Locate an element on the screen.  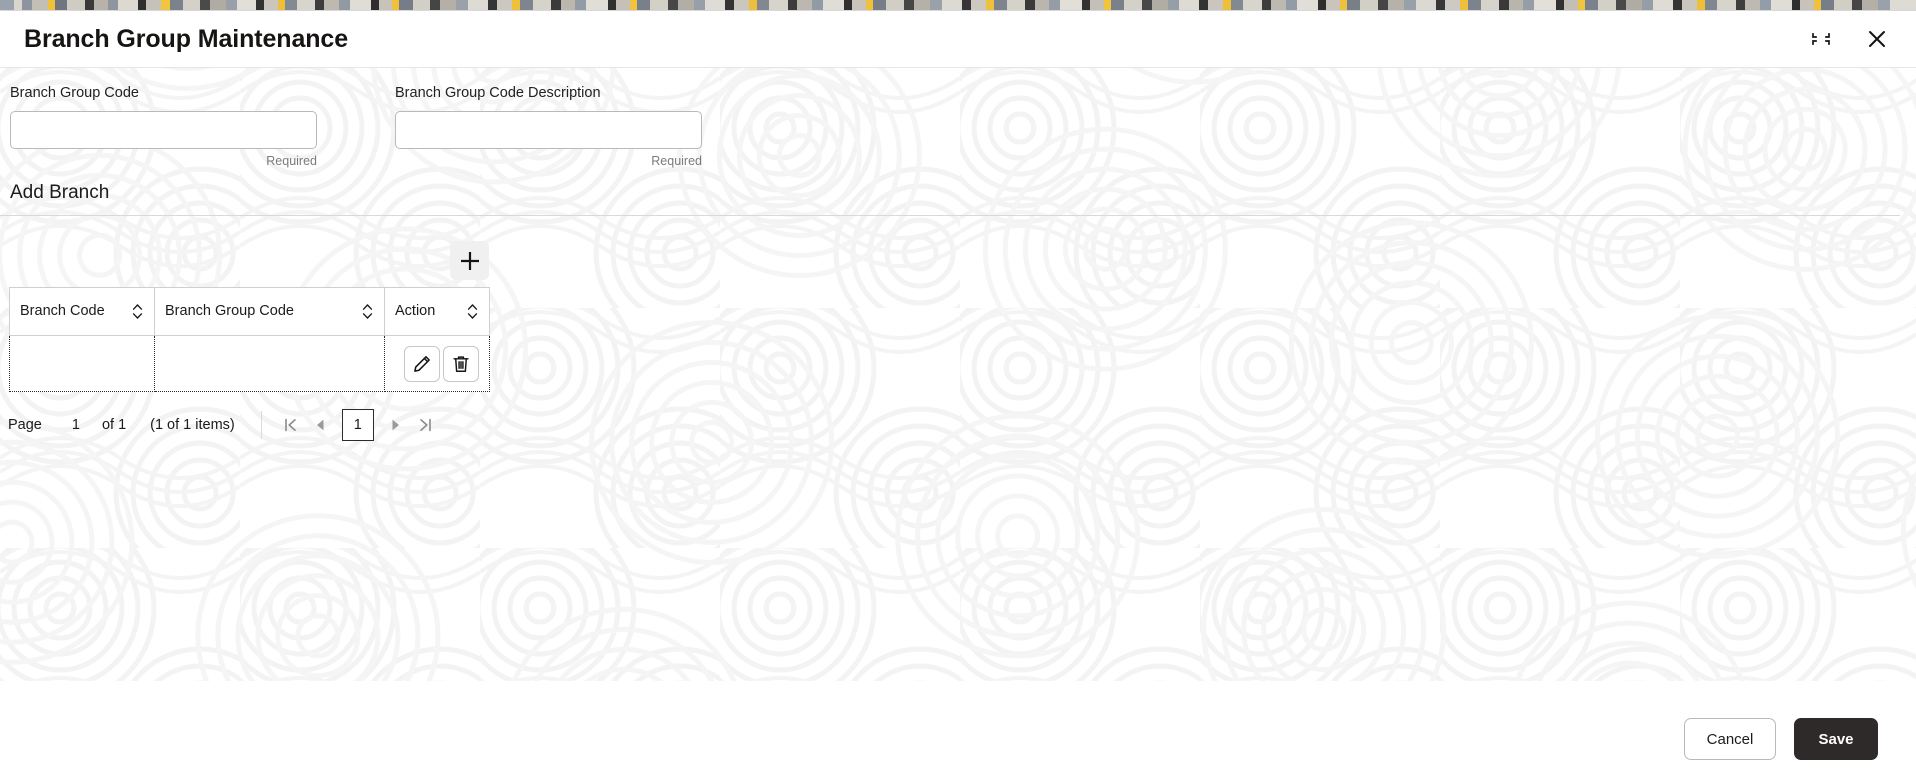
branch-group-code-description-required-hint: Required is located at coordinates (676, 160).